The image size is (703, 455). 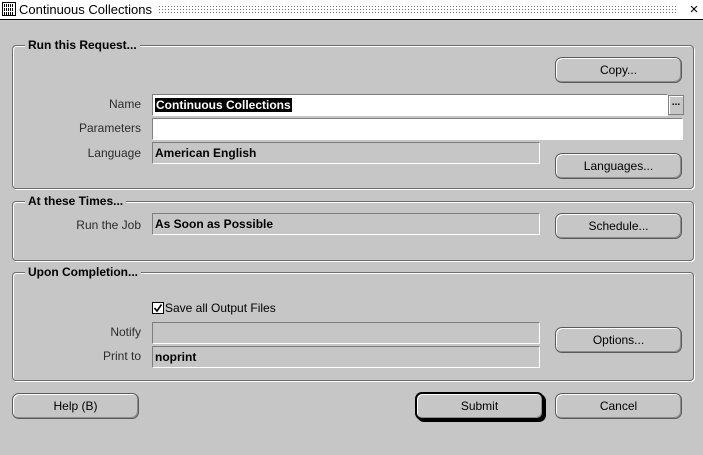 I want to click on submit-button: Submit, so click(x=479, y=406).